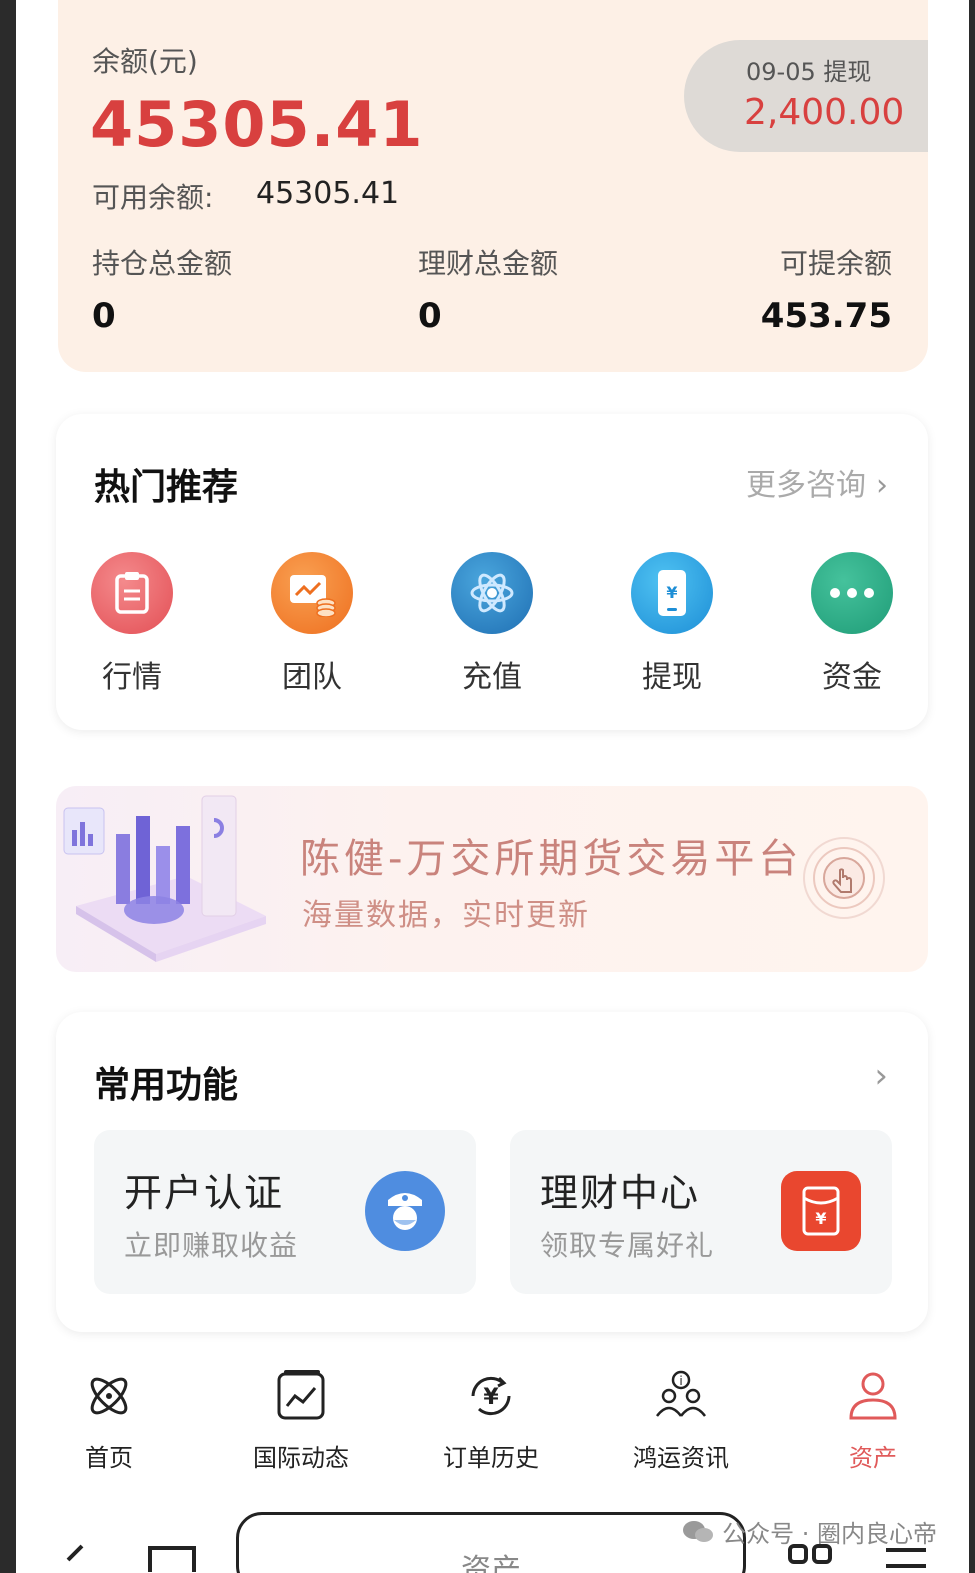 The width and height of the screenshot is (975, 1573). I want to click on hot-item-label: 提现, so click(672, 677).